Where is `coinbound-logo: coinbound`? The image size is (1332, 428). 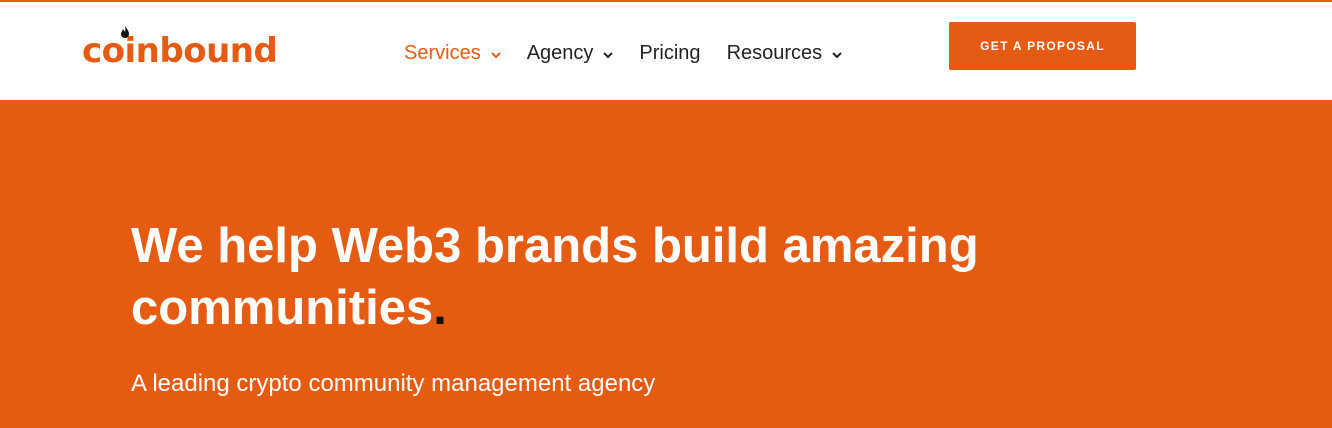
coinbound-logo: coinbound is located at coordinates (180, 48).